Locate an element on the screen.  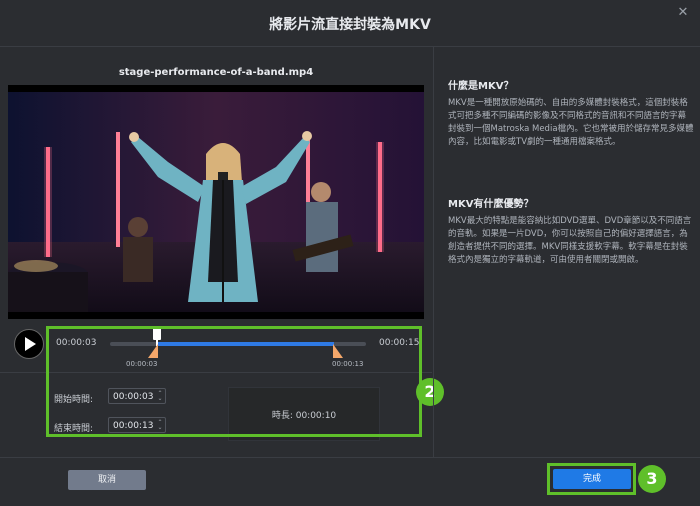
info-heading-advantages: MKV有什麼優勢？ is located at coordinates (491, 204).